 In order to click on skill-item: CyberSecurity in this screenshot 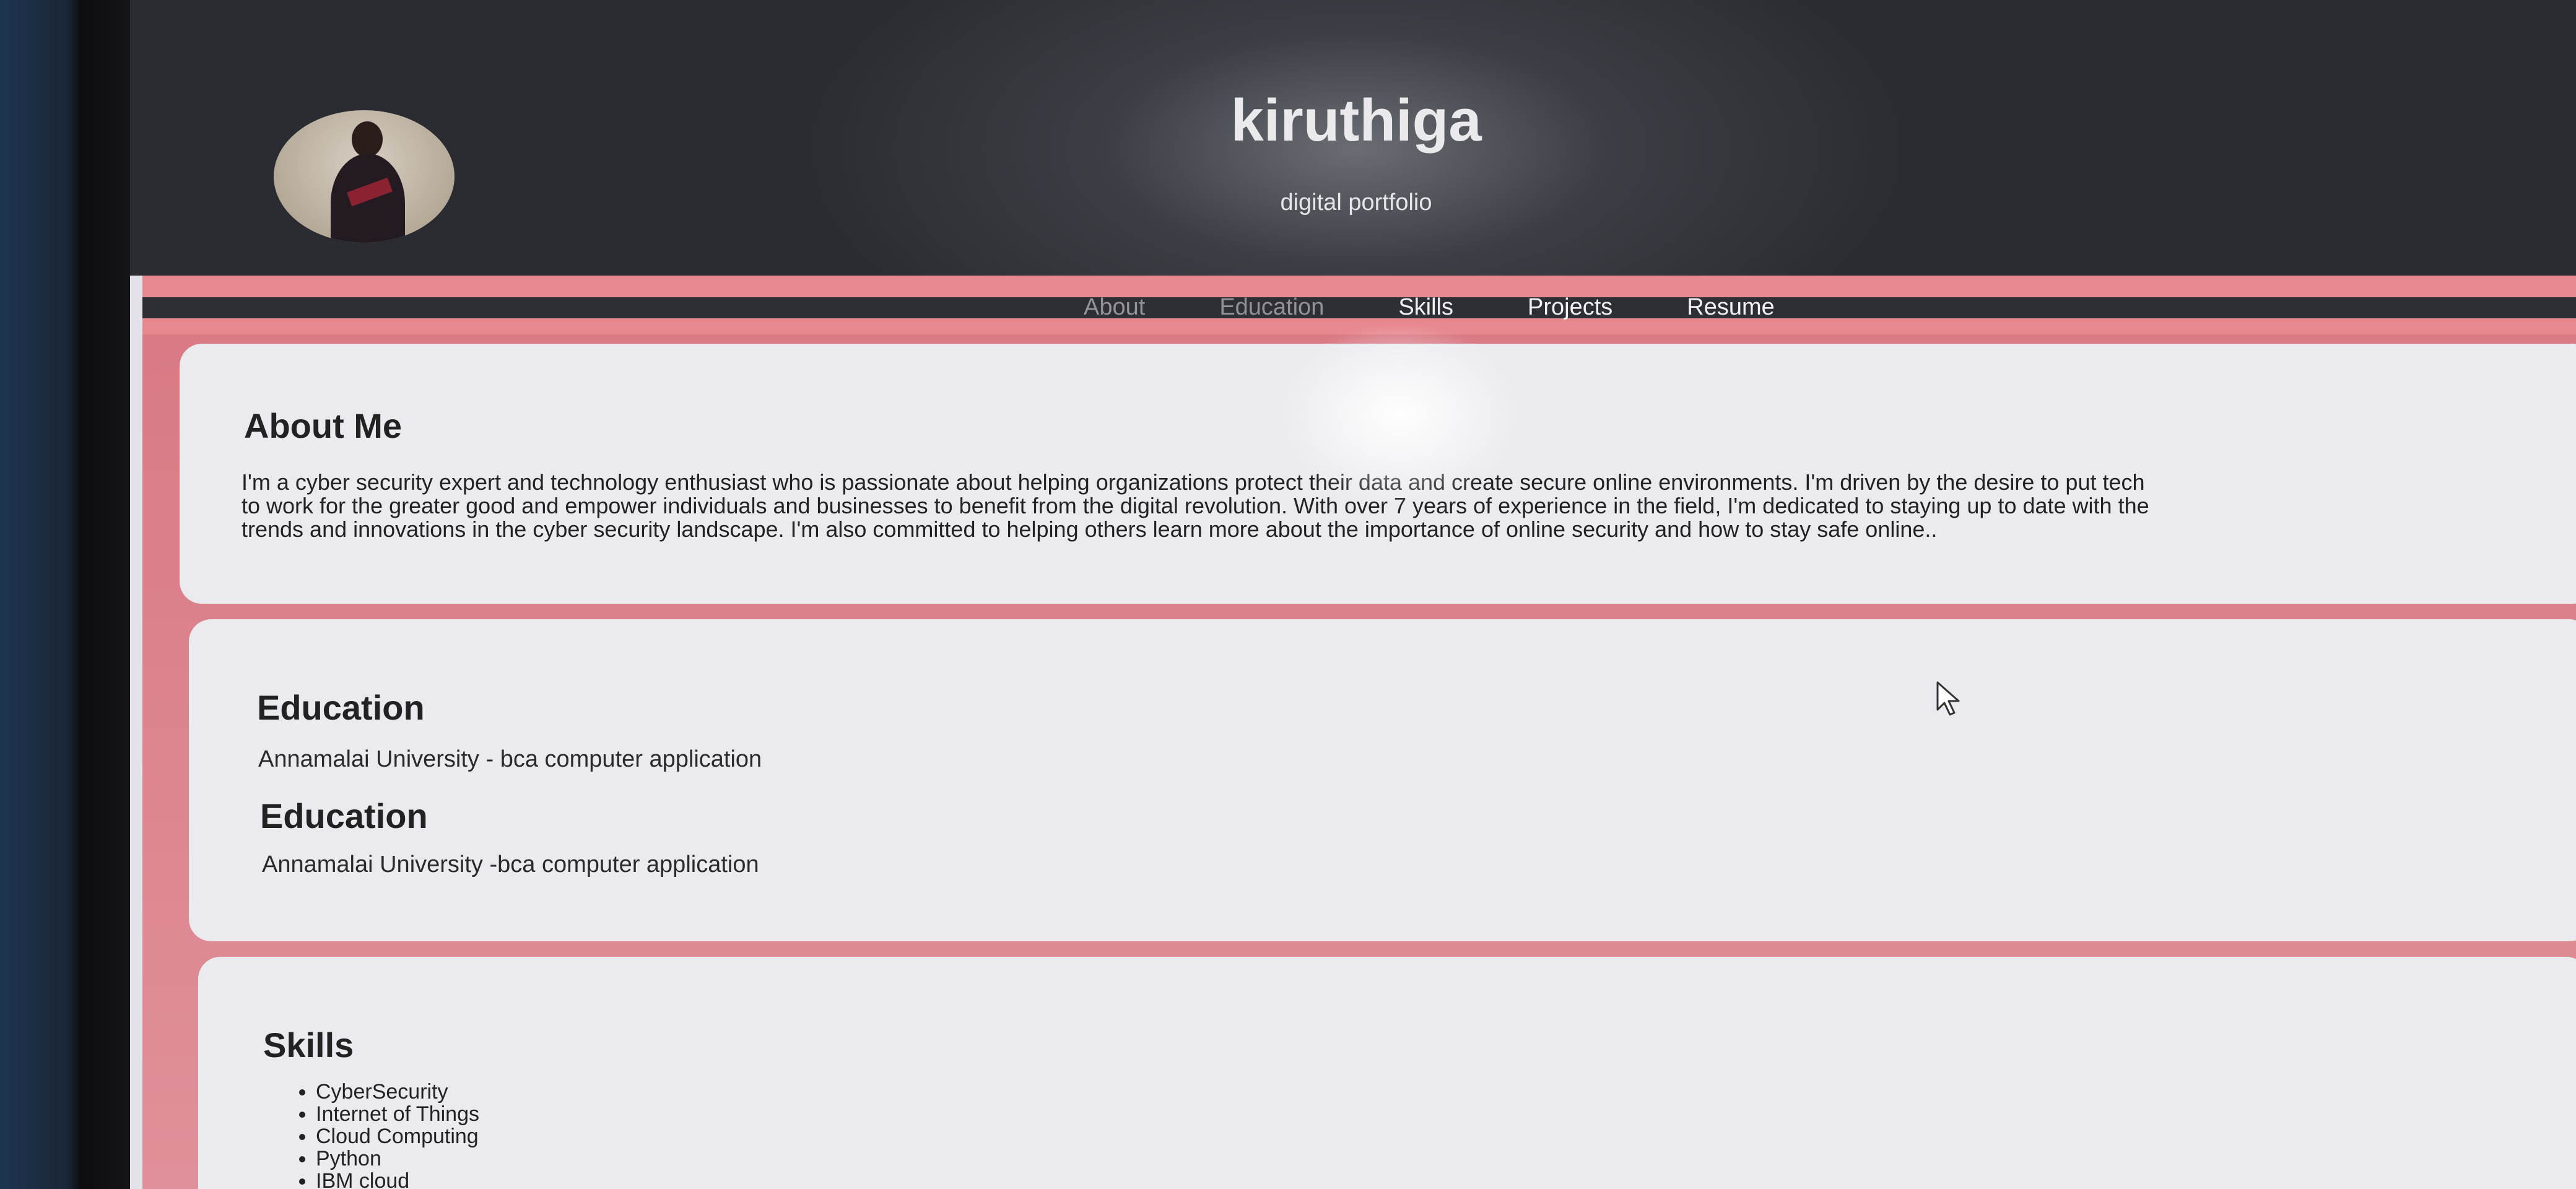, I will do `click(397, 1092)`.